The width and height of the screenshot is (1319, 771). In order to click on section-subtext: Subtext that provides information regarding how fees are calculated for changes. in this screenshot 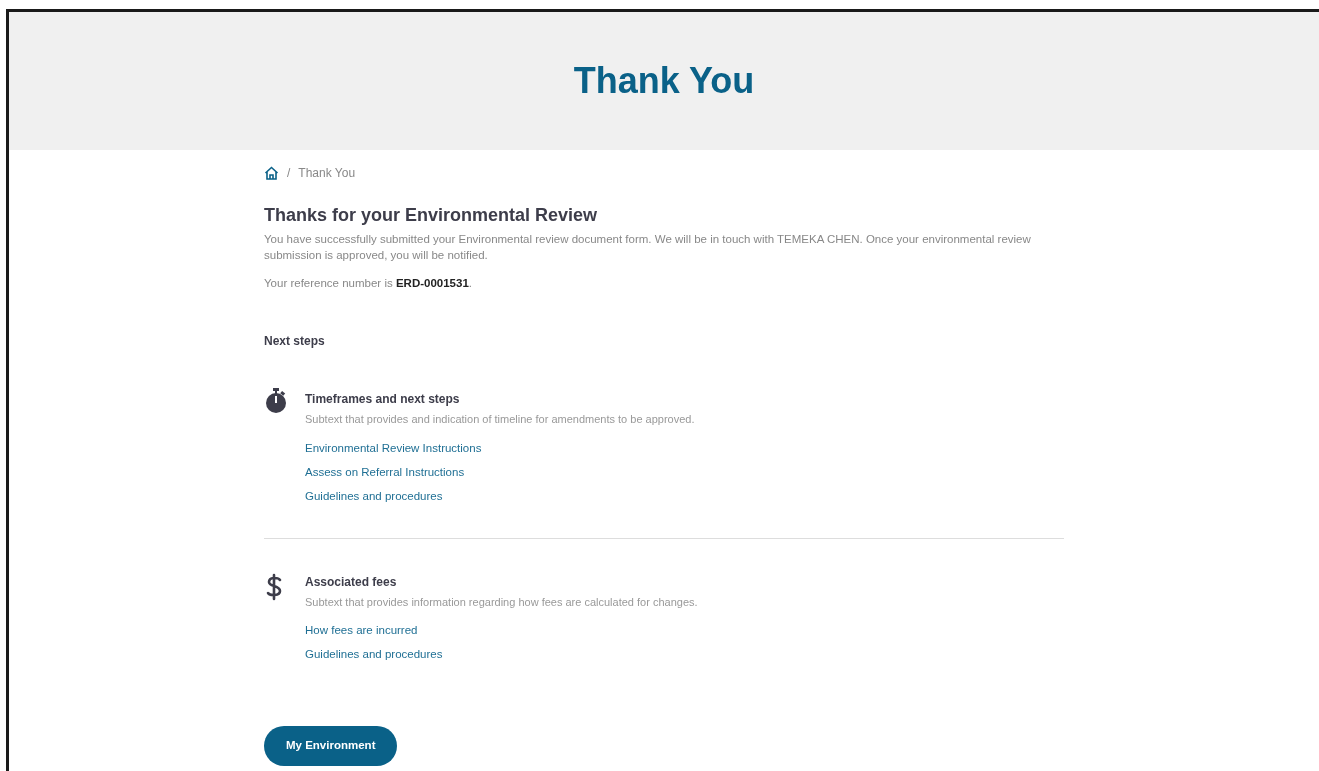, I will do `click(501, 602)`.